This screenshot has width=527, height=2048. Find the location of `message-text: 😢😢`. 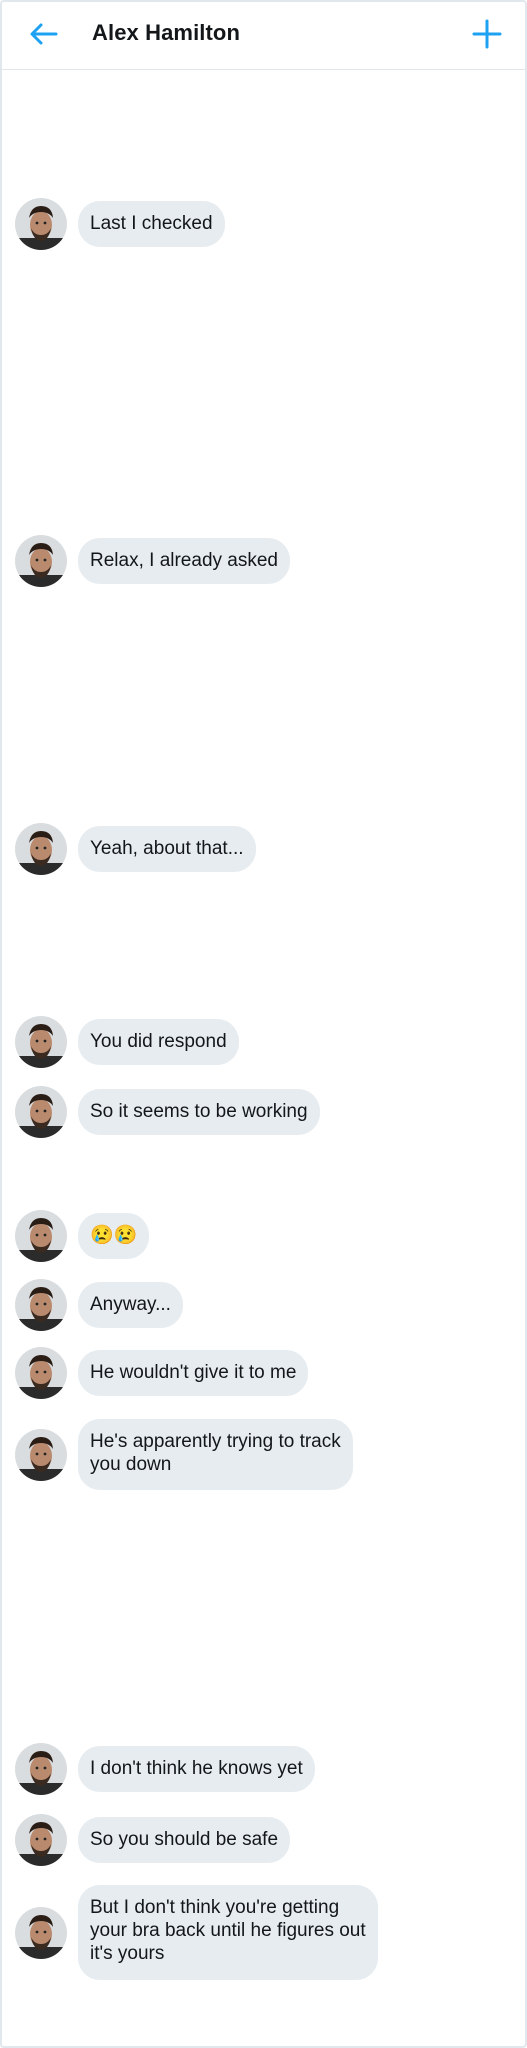

message-text: 😢😢 is located at coordinates (114, 1235).